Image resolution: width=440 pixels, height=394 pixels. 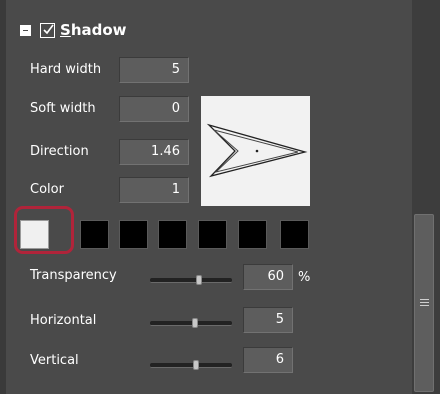 I want to click on vertical-input: 6, so click(x=268, y=360).